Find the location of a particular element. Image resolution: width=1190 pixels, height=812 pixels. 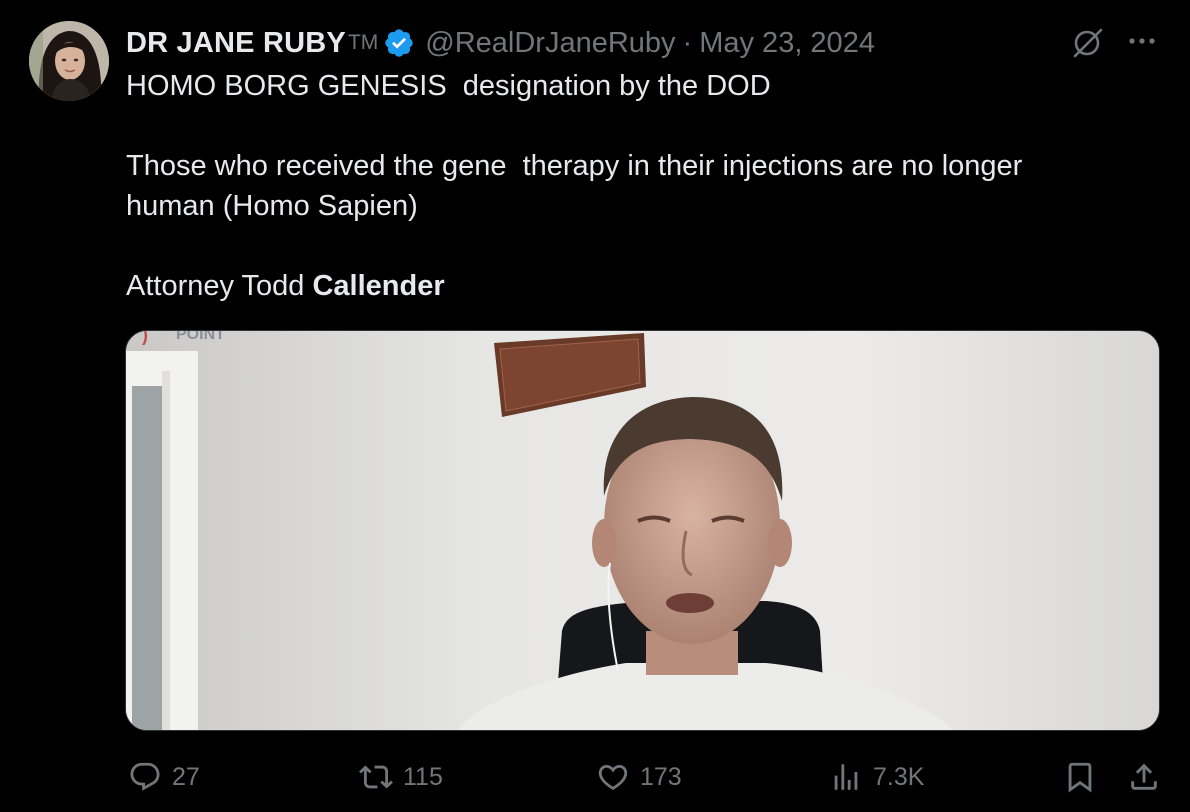

avatar is located at coordinates (69, 61).